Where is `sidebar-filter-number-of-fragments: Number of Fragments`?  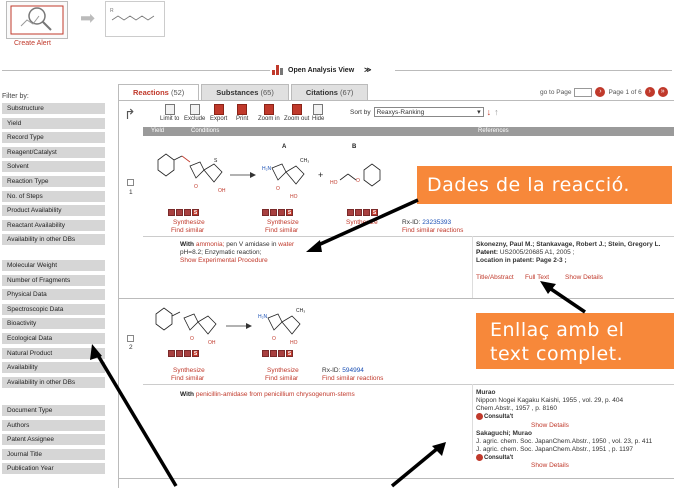
sidebar-filter-number-of-fragments: Number of Fragments is located at coordinates (53, 280).